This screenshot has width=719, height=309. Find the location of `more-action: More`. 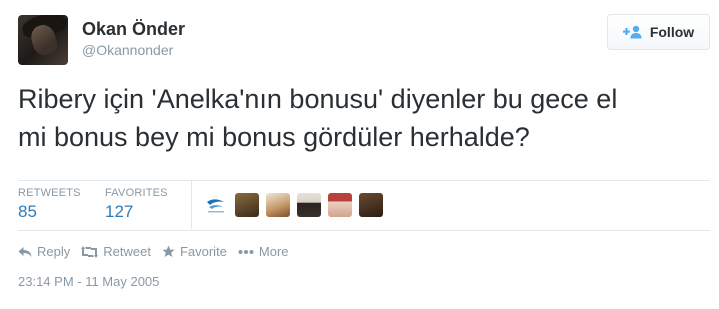

more-action: More is located at coordinates (263, 251).